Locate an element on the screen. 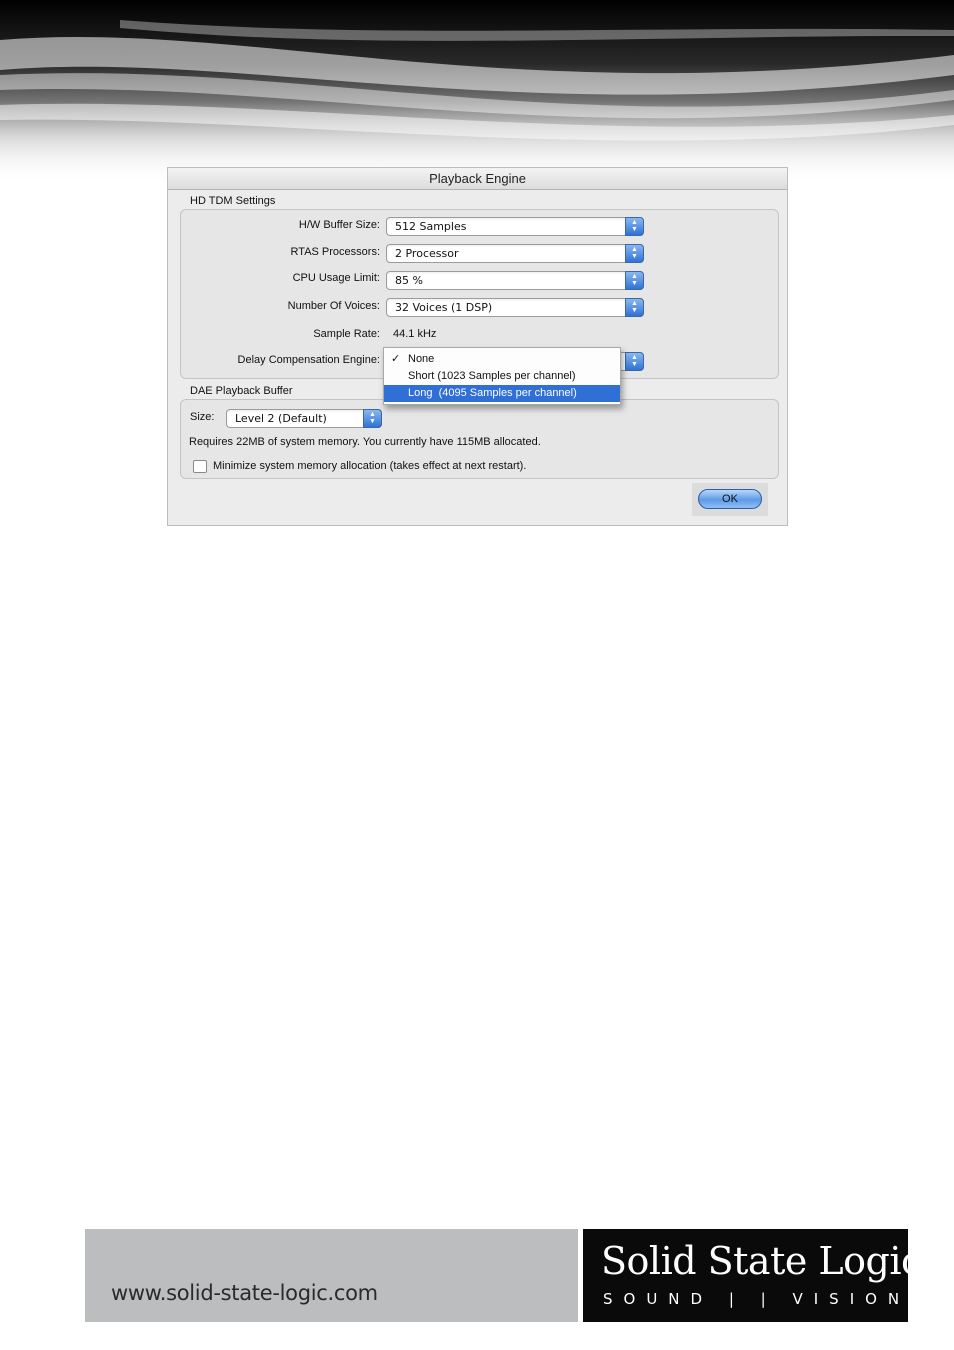 The height and width of the screenshot is (1350, 954). buffer-size-value: Level 2 (Default) is located at coordinates (281, 418).